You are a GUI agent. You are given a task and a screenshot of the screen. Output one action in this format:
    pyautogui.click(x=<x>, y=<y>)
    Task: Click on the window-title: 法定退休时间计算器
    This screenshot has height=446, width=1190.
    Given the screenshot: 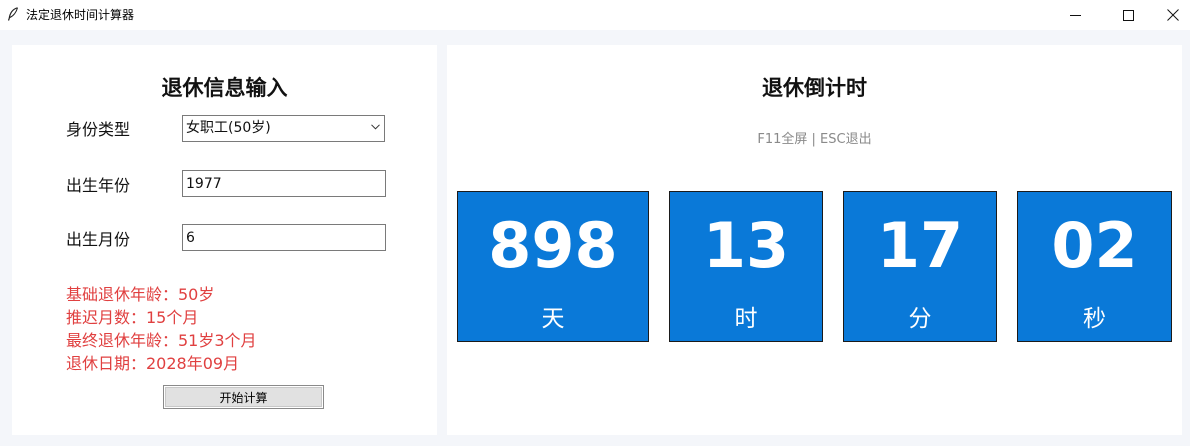 What is the action you would take?
    pyautogui.click(x=80, y=15)
    